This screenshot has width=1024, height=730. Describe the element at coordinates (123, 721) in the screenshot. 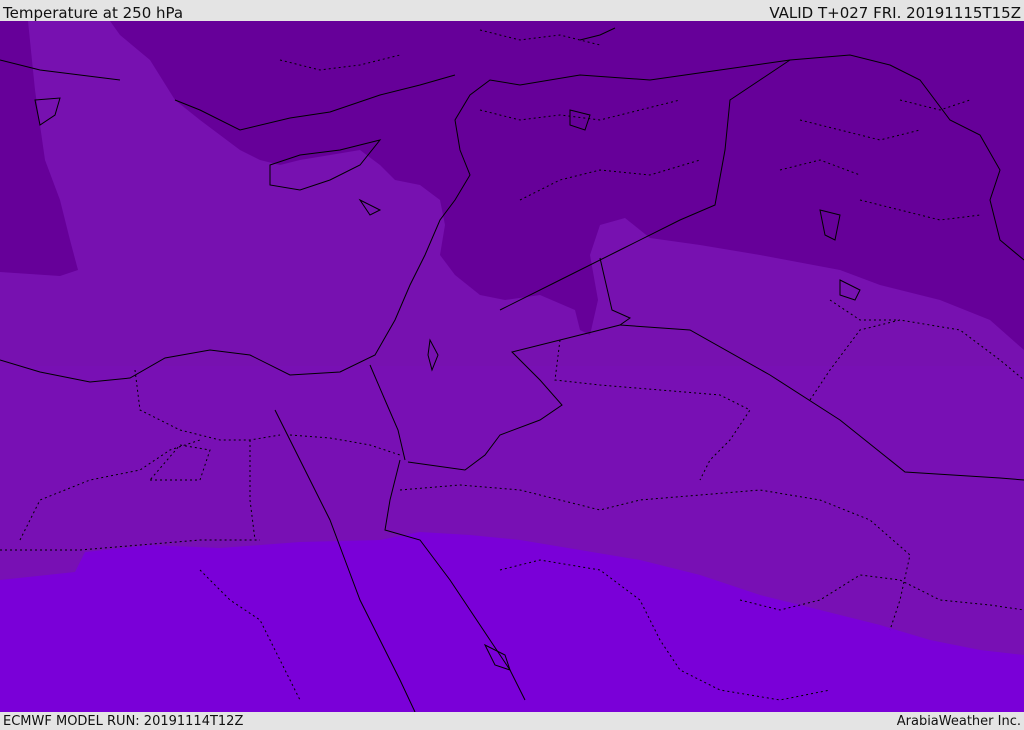

I see `model-run-label: ECMWF MODEL RUN: 20191114T12Z` at that location.